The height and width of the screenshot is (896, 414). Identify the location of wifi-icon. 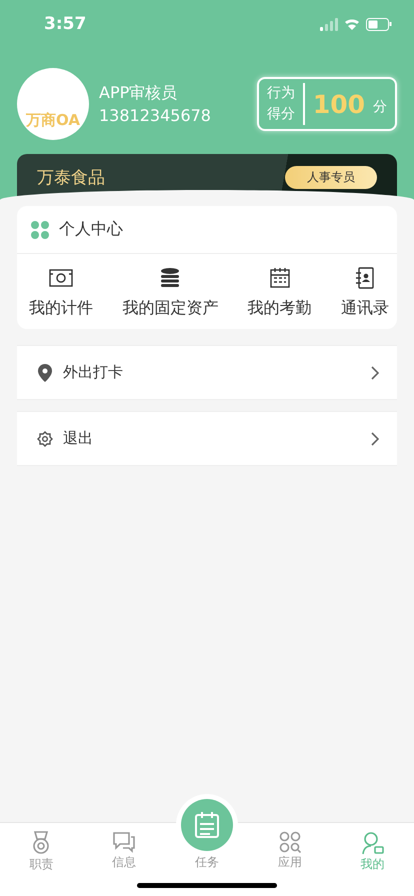
(352, 24).